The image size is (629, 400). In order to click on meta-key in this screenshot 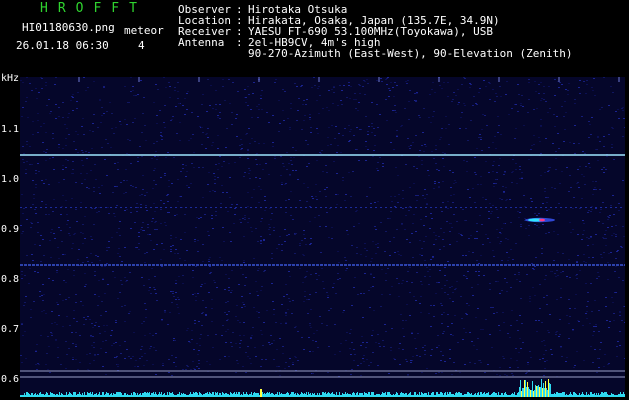, I will do `click(207, 53)`.